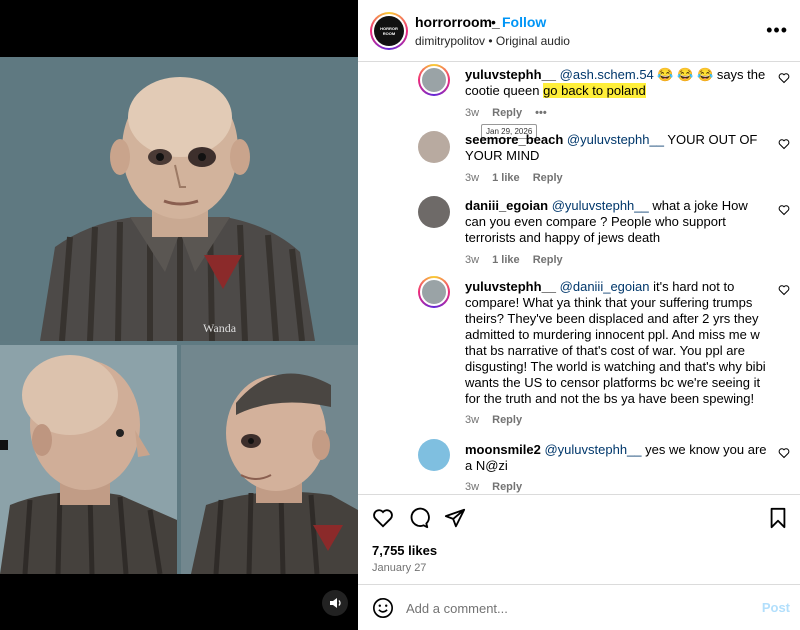 The image size is (800, 630). I want to click on comment-mention: @daniii_egoian, so click(605, 286).